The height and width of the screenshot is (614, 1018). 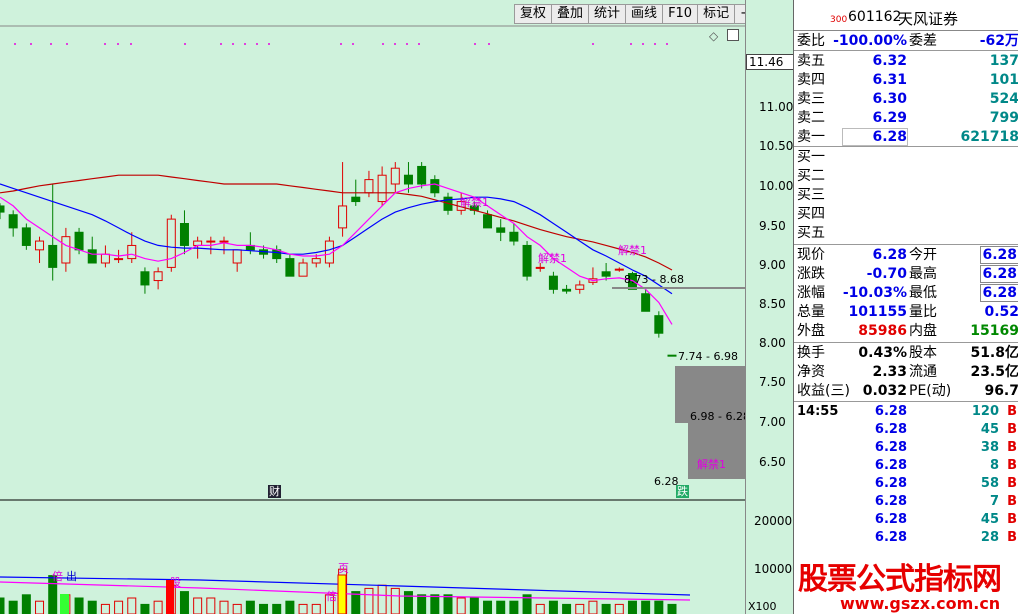 What do you see at coordinates (343, 568) in the screenshot?
I see `vol-mark-4: 页` at bounding box center [343, 568].